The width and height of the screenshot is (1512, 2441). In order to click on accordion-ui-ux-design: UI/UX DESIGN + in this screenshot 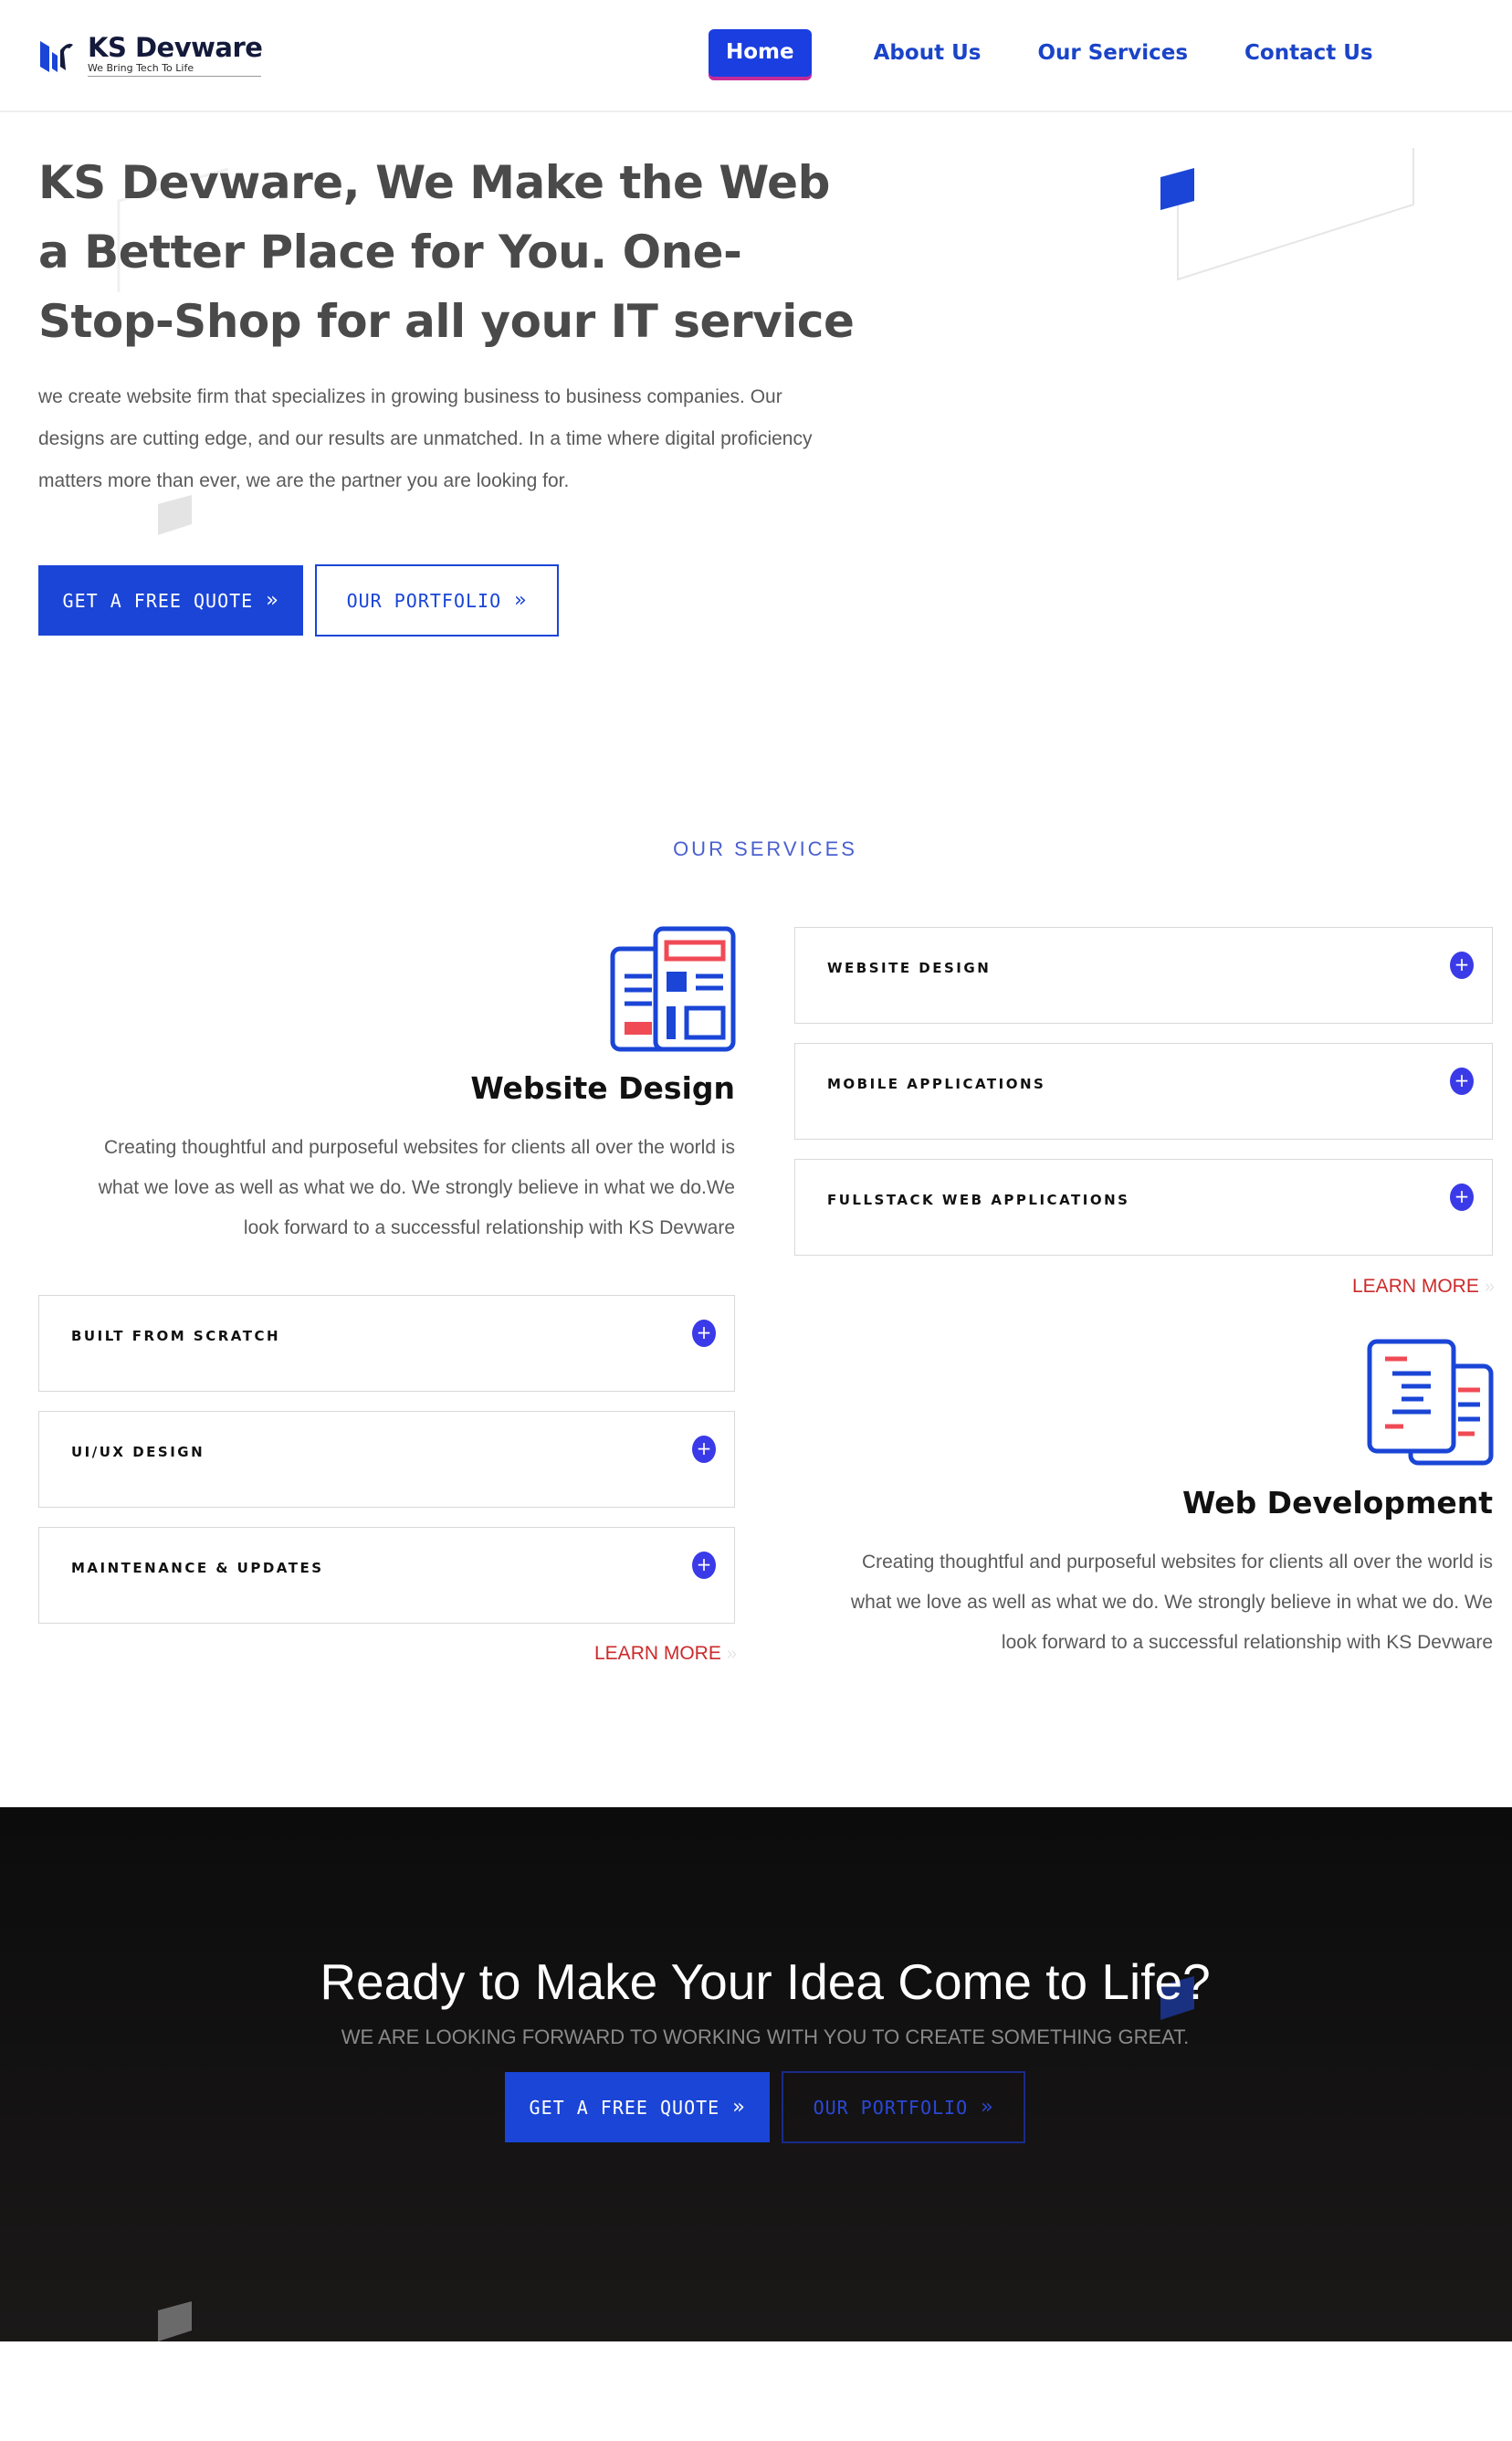, I will do `click(386, 1459)`.